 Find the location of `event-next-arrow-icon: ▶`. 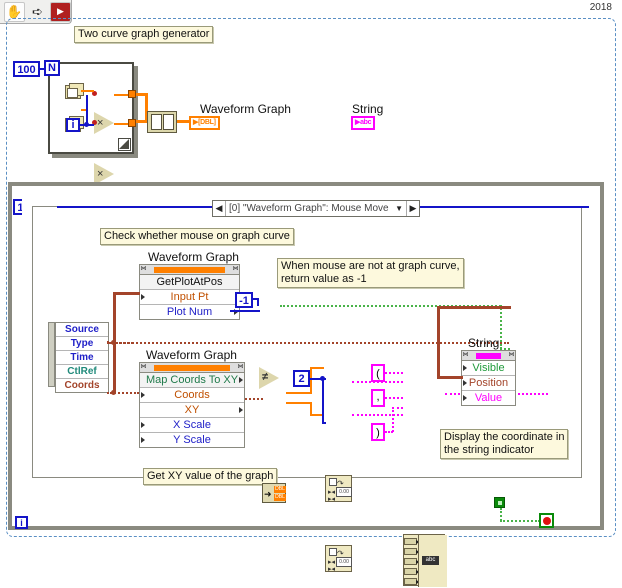

event-next-arrow-icon: ▶ is located at coordinates (412, 208).